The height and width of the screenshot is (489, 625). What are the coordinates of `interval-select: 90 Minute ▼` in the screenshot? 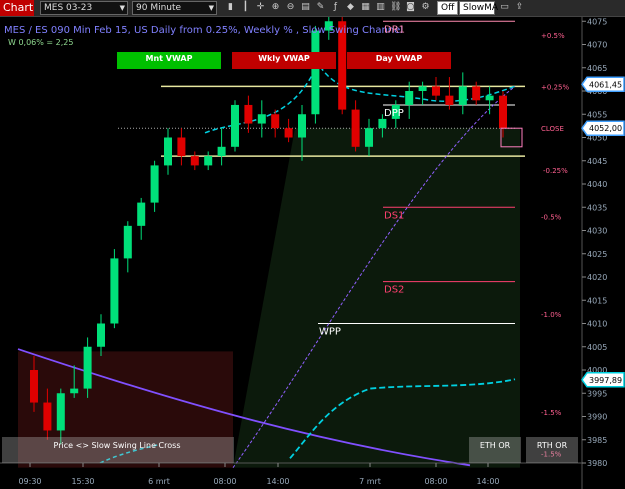 It's located at (174, 8).